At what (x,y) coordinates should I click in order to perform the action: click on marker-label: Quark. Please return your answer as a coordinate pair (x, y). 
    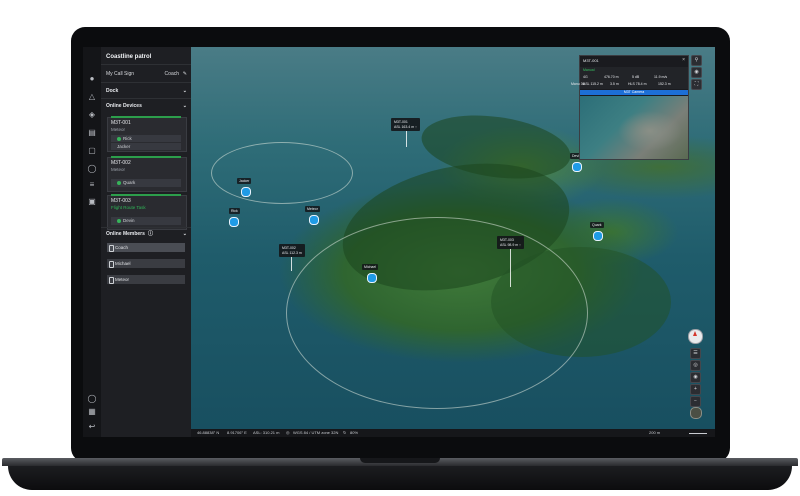
    Looking at the image, I should click on (597, 225).